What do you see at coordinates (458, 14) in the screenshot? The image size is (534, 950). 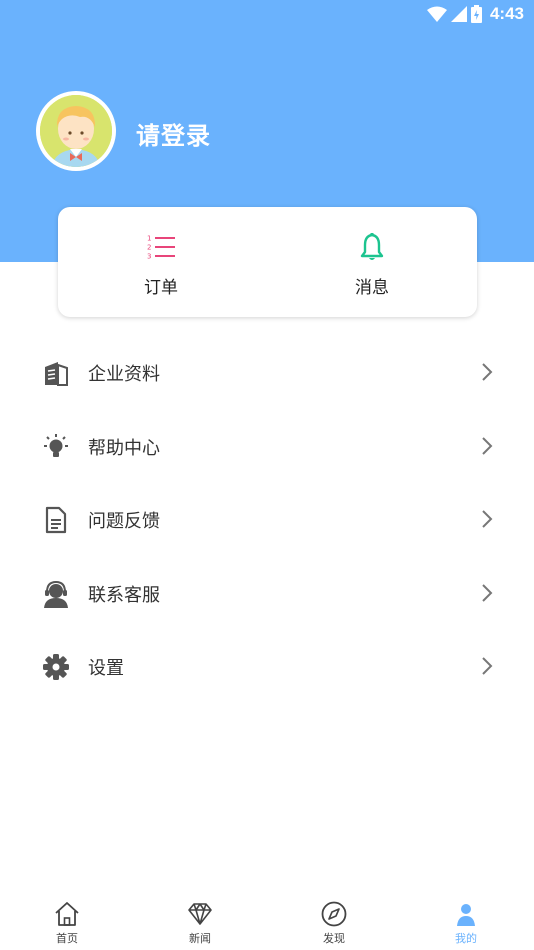 I see `signal-icon` at bounding box center [458, 14].